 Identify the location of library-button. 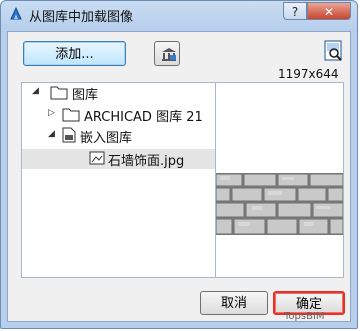
(167, 53).